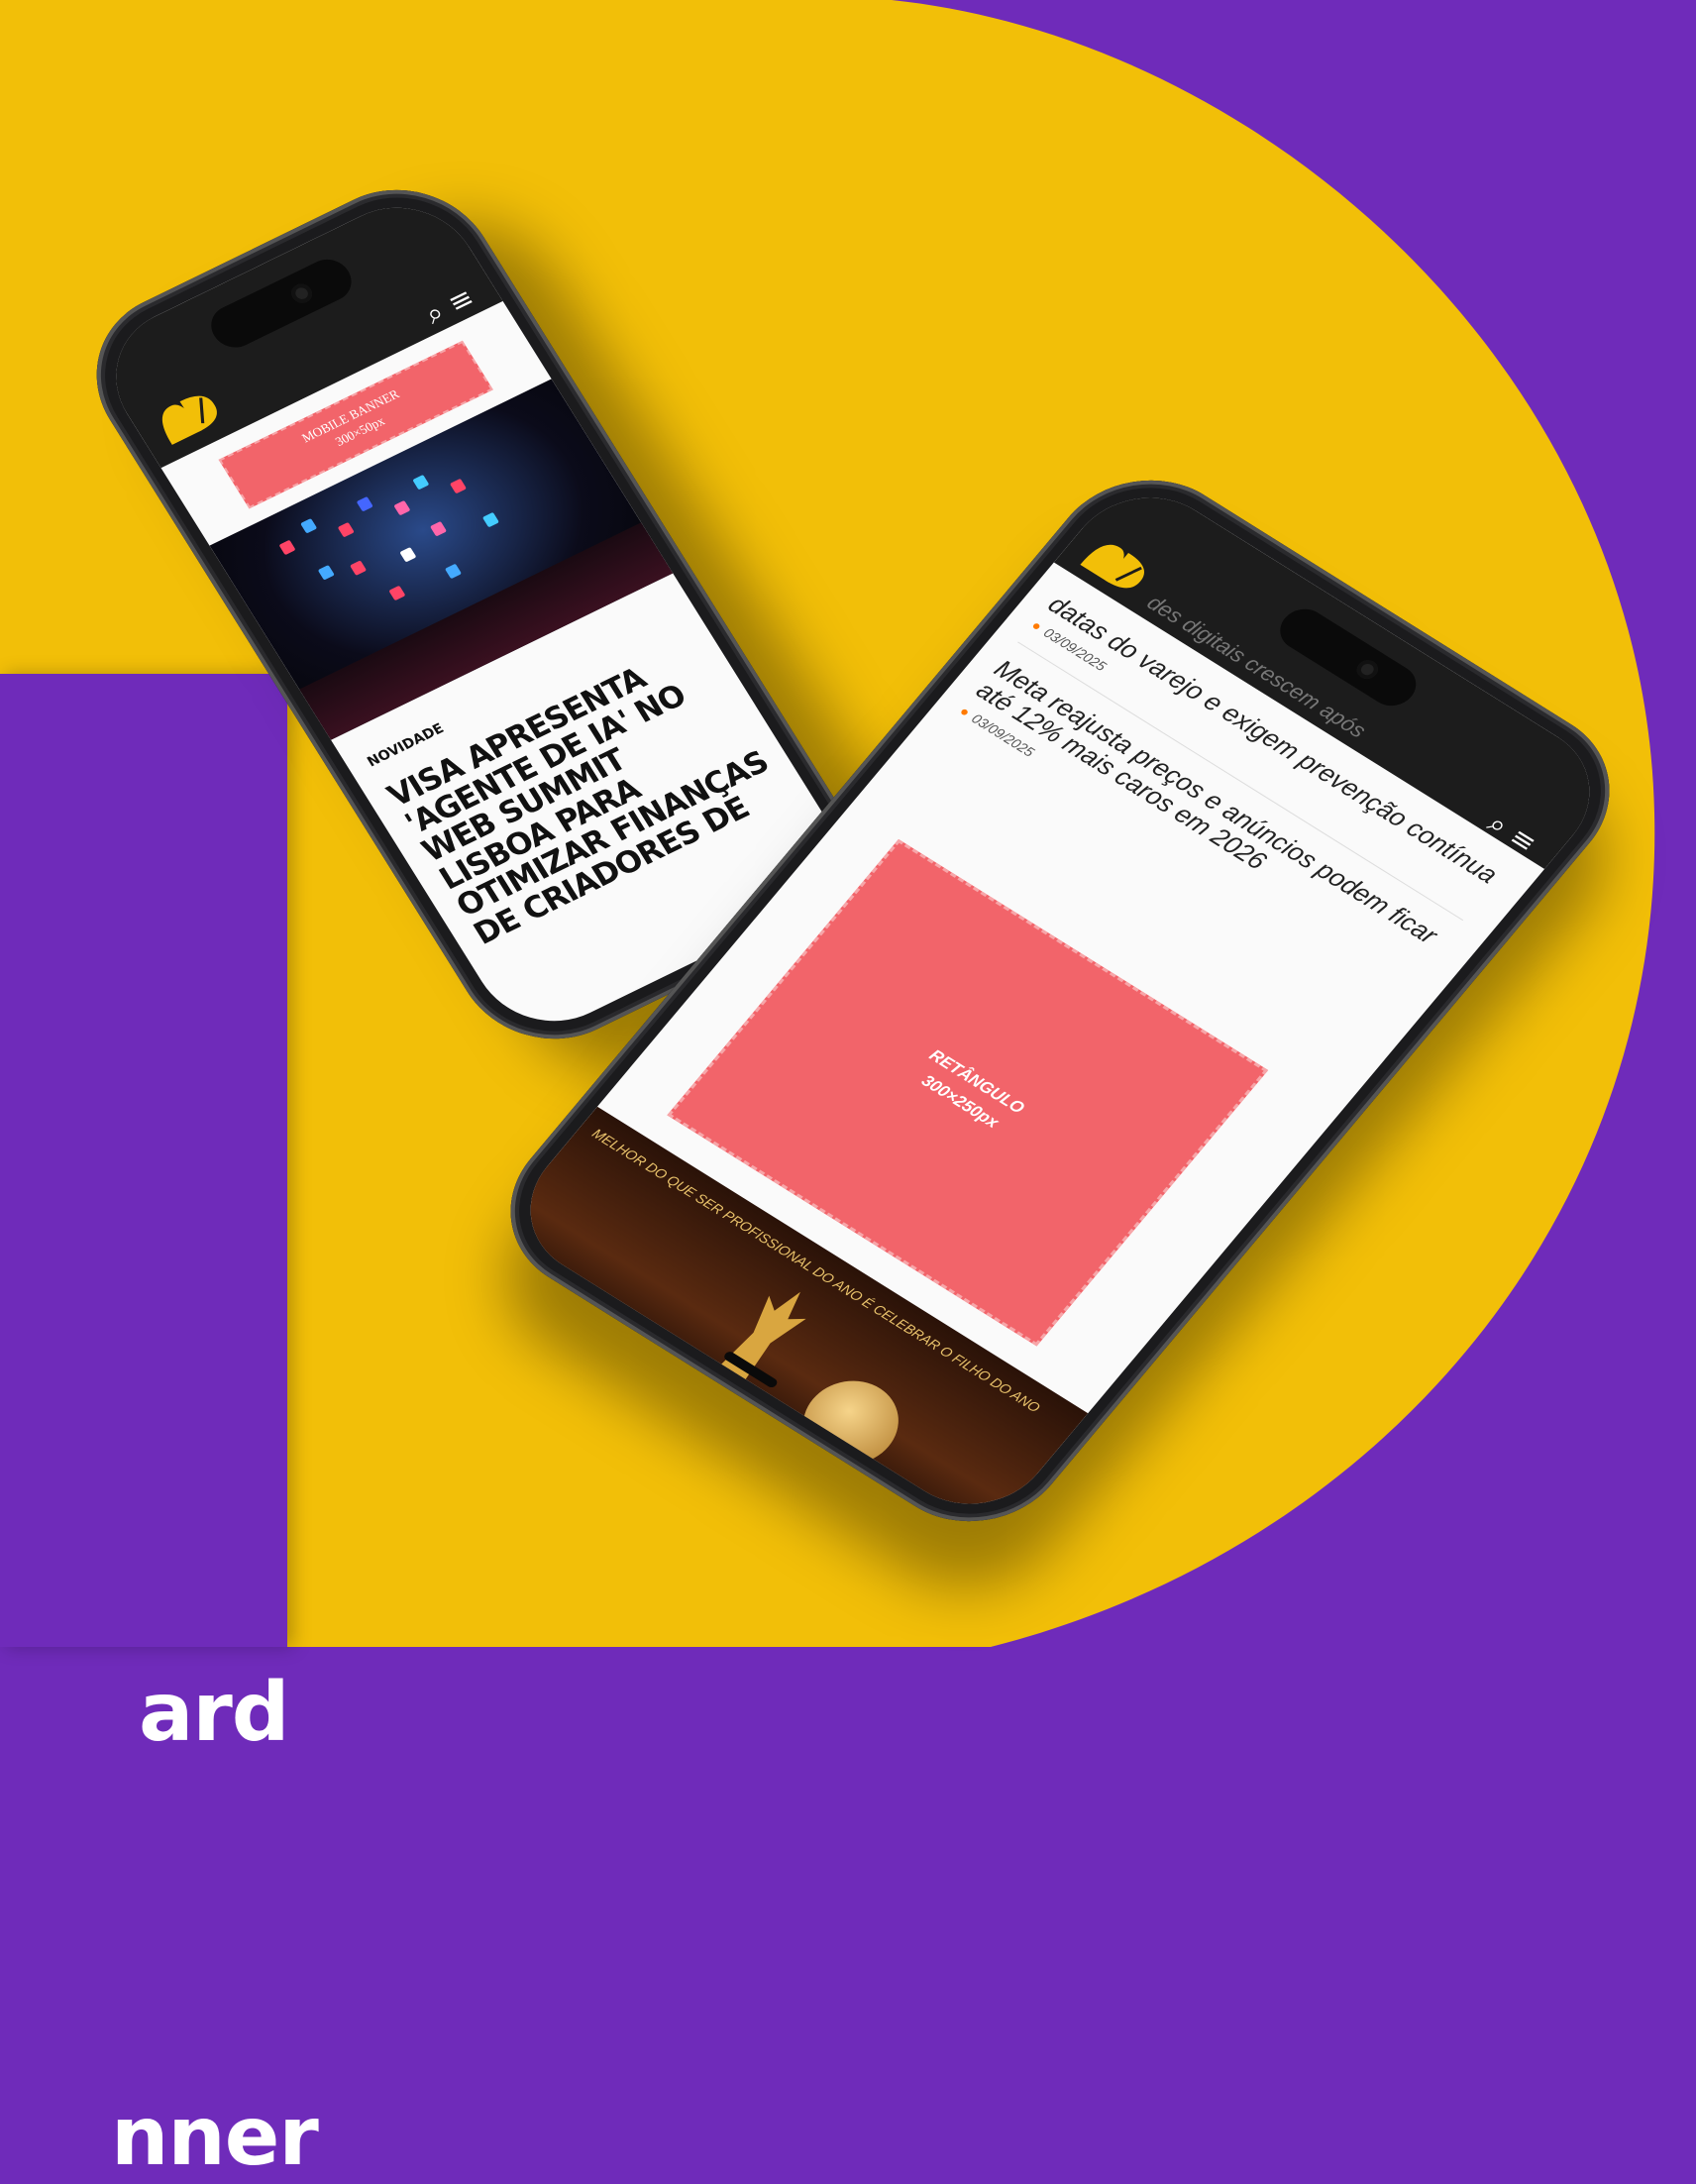 This screenshot has height=2184, width=1696. Describe the element at coordinates (435, 313) in the screenshot. I see `search-icon: ⌕` at that location.